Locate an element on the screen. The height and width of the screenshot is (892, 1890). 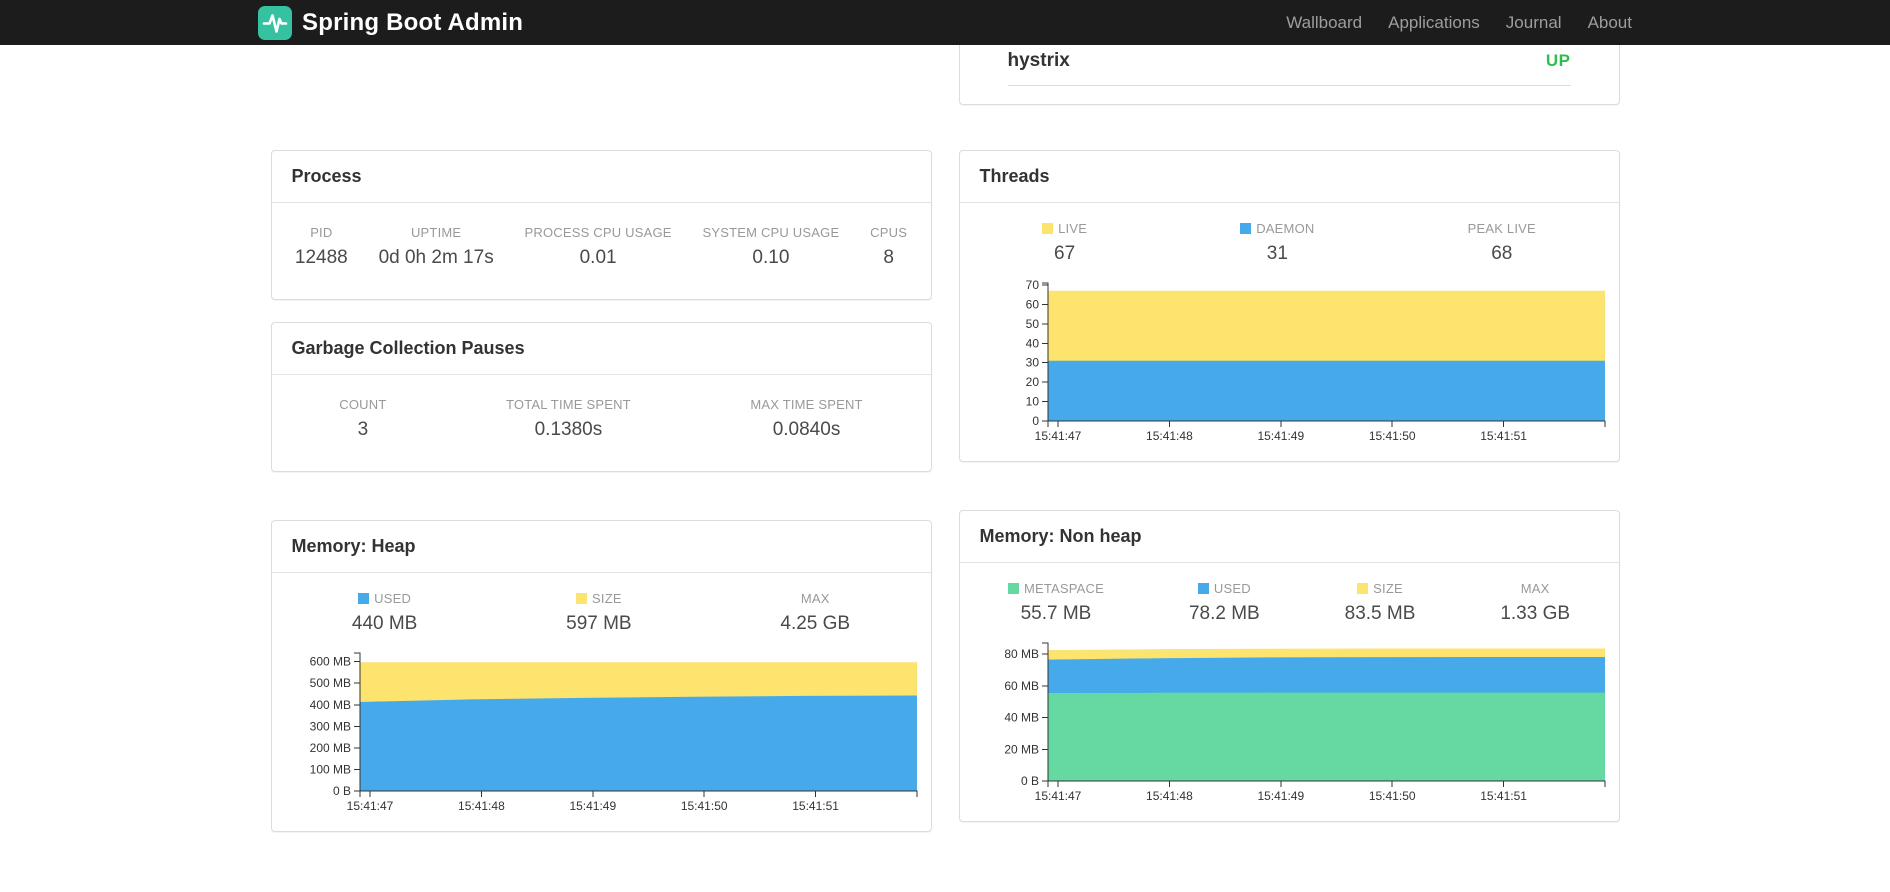
stat-value: 0.0840s is located at coordinates (806, 429).